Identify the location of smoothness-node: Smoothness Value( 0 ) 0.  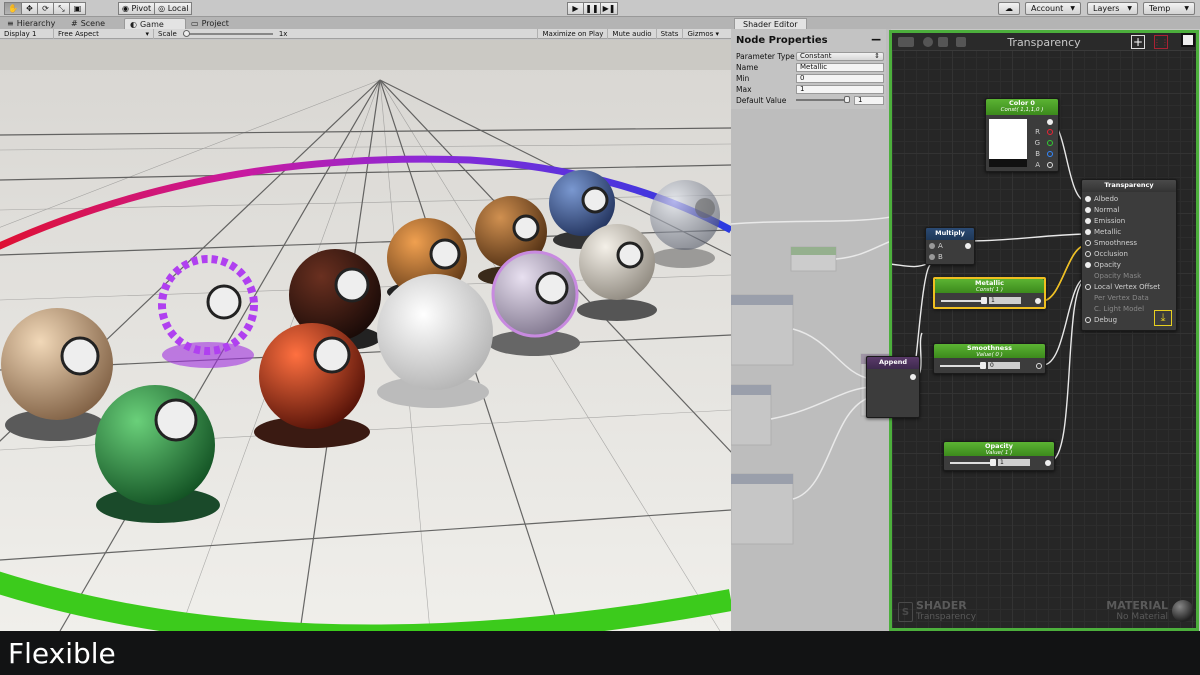
(989, 358).